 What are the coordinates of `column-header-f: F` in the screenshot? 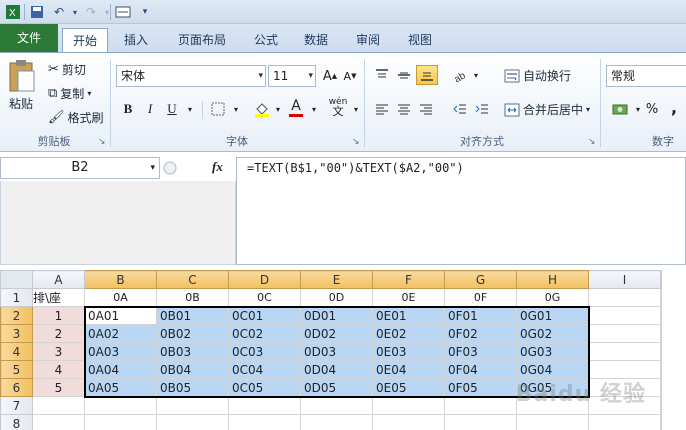 It's located at (408, 279).